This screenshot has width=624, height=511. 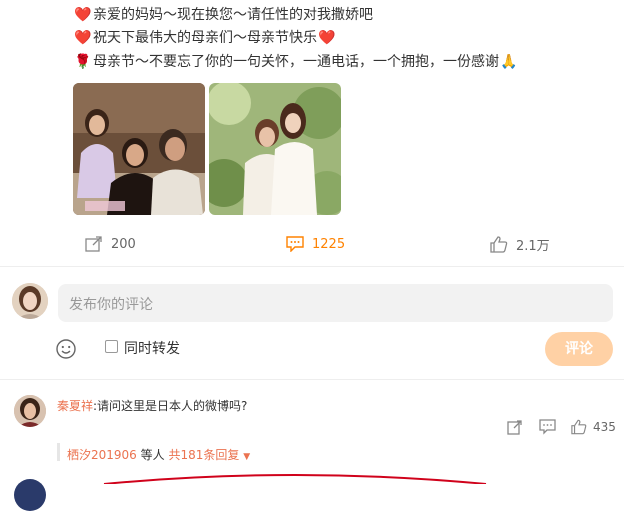 I want to click on reply-username: 栖汐201906, so click(x=102, y=455).